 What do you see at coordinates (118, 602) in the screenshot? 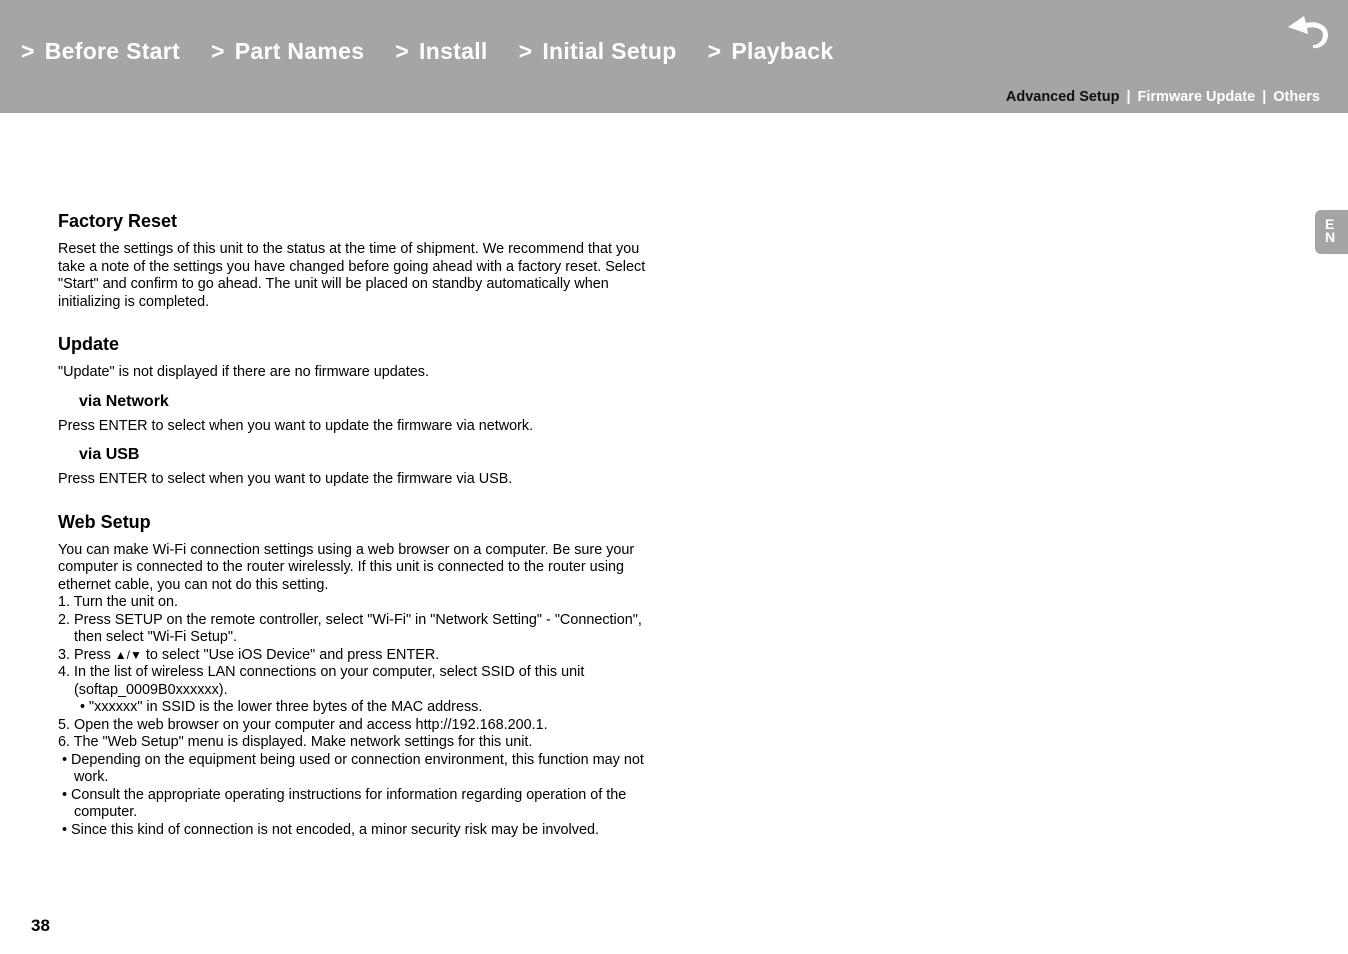
I see `step-item: 1. Turn the unit on.` at bounding box center [118, 602].